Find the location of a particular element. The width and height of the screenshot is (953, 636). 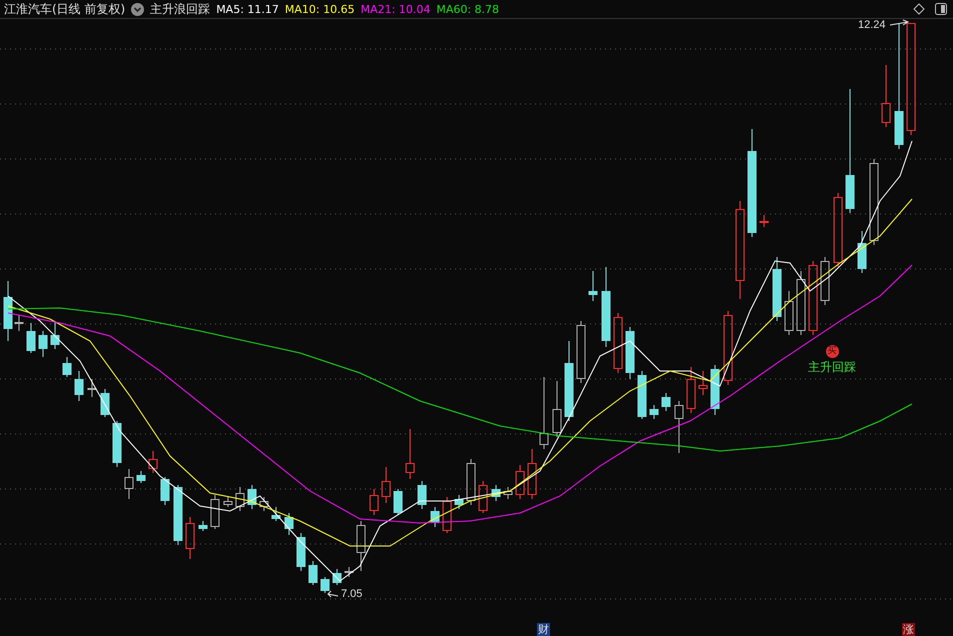

low-price-label: 7.05 is located at coordinates (351, 594).